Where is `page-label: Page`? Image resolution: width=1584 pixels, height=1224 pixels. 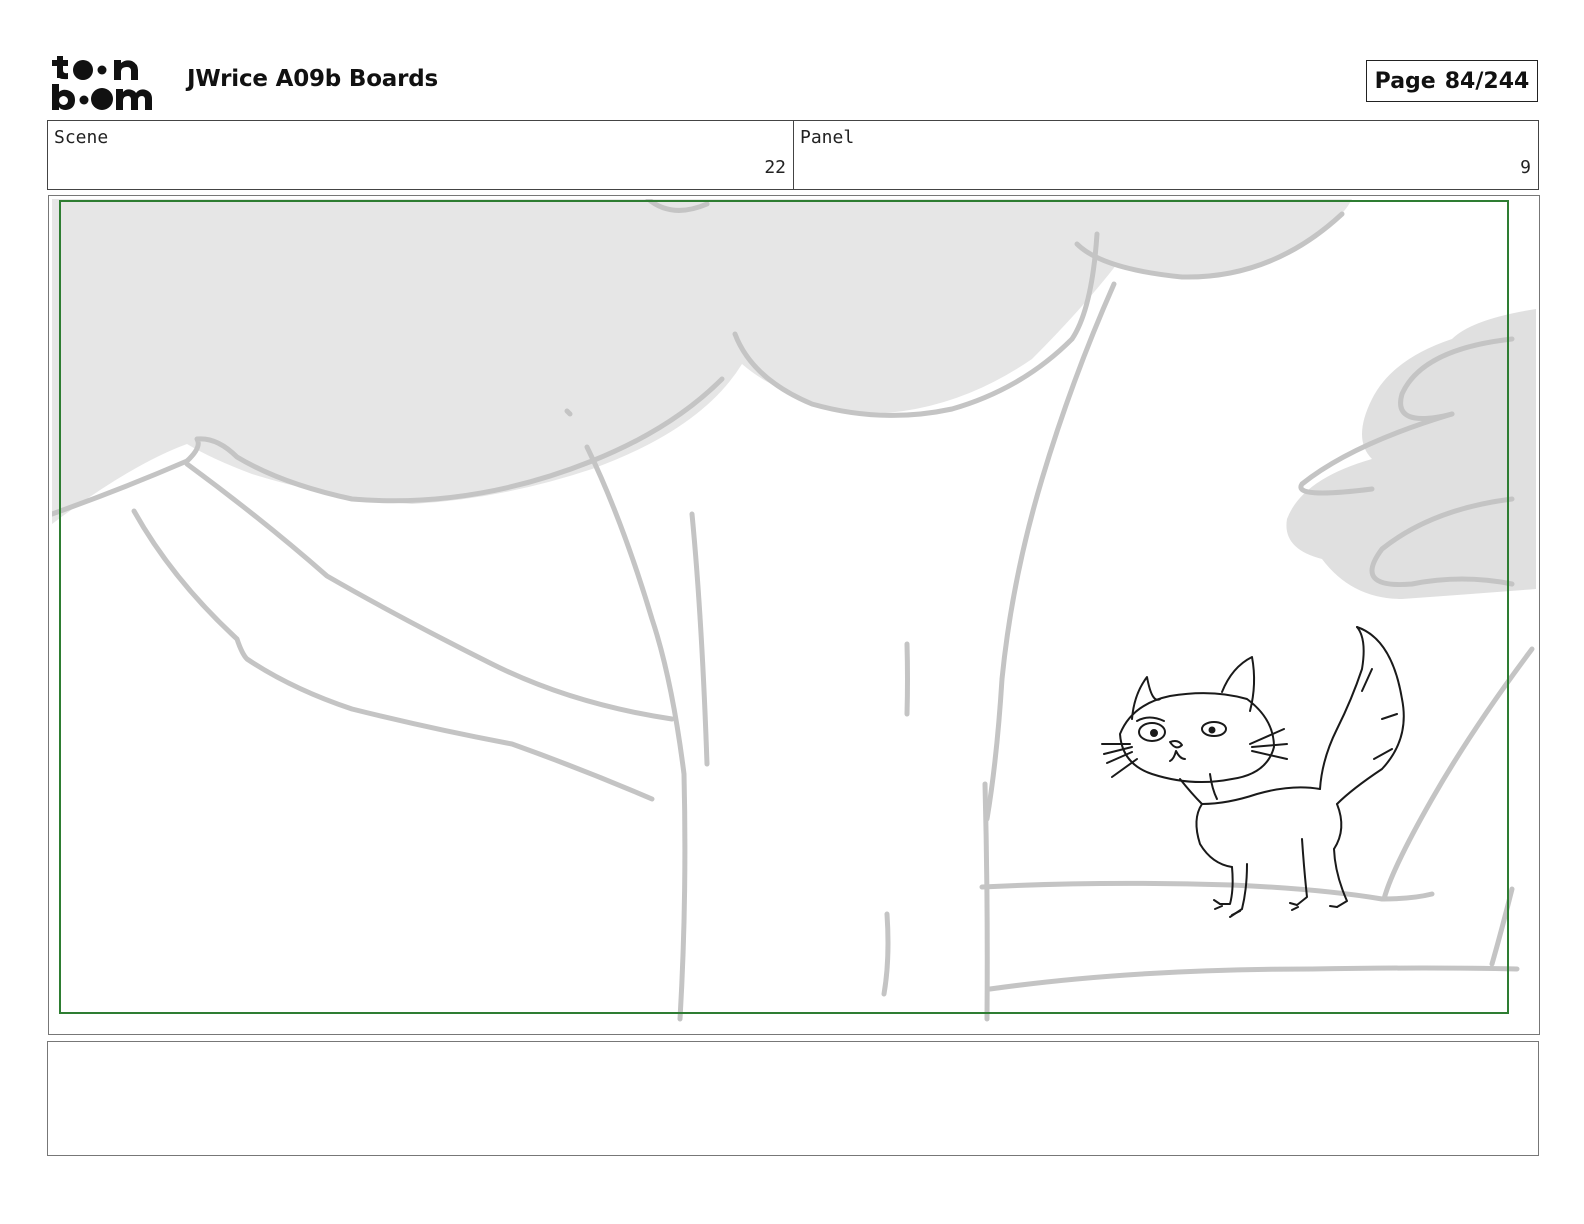 page-label: Page is located at coordinates (1405, 81).